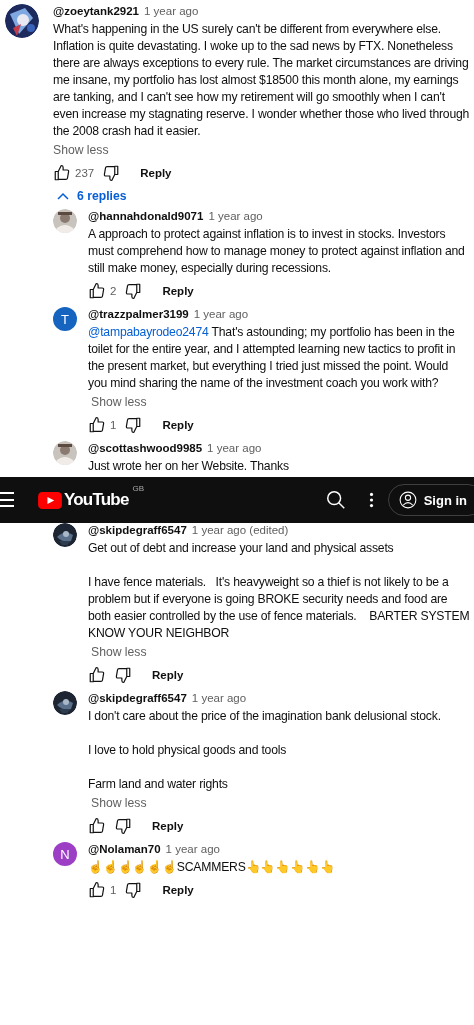 Image resolution: width=474 pixels, height=1025 pixels. What do you see at coordinates (113, 291) in the screenshot?
I see `like-count: 2` at bounding box center [113, 291].